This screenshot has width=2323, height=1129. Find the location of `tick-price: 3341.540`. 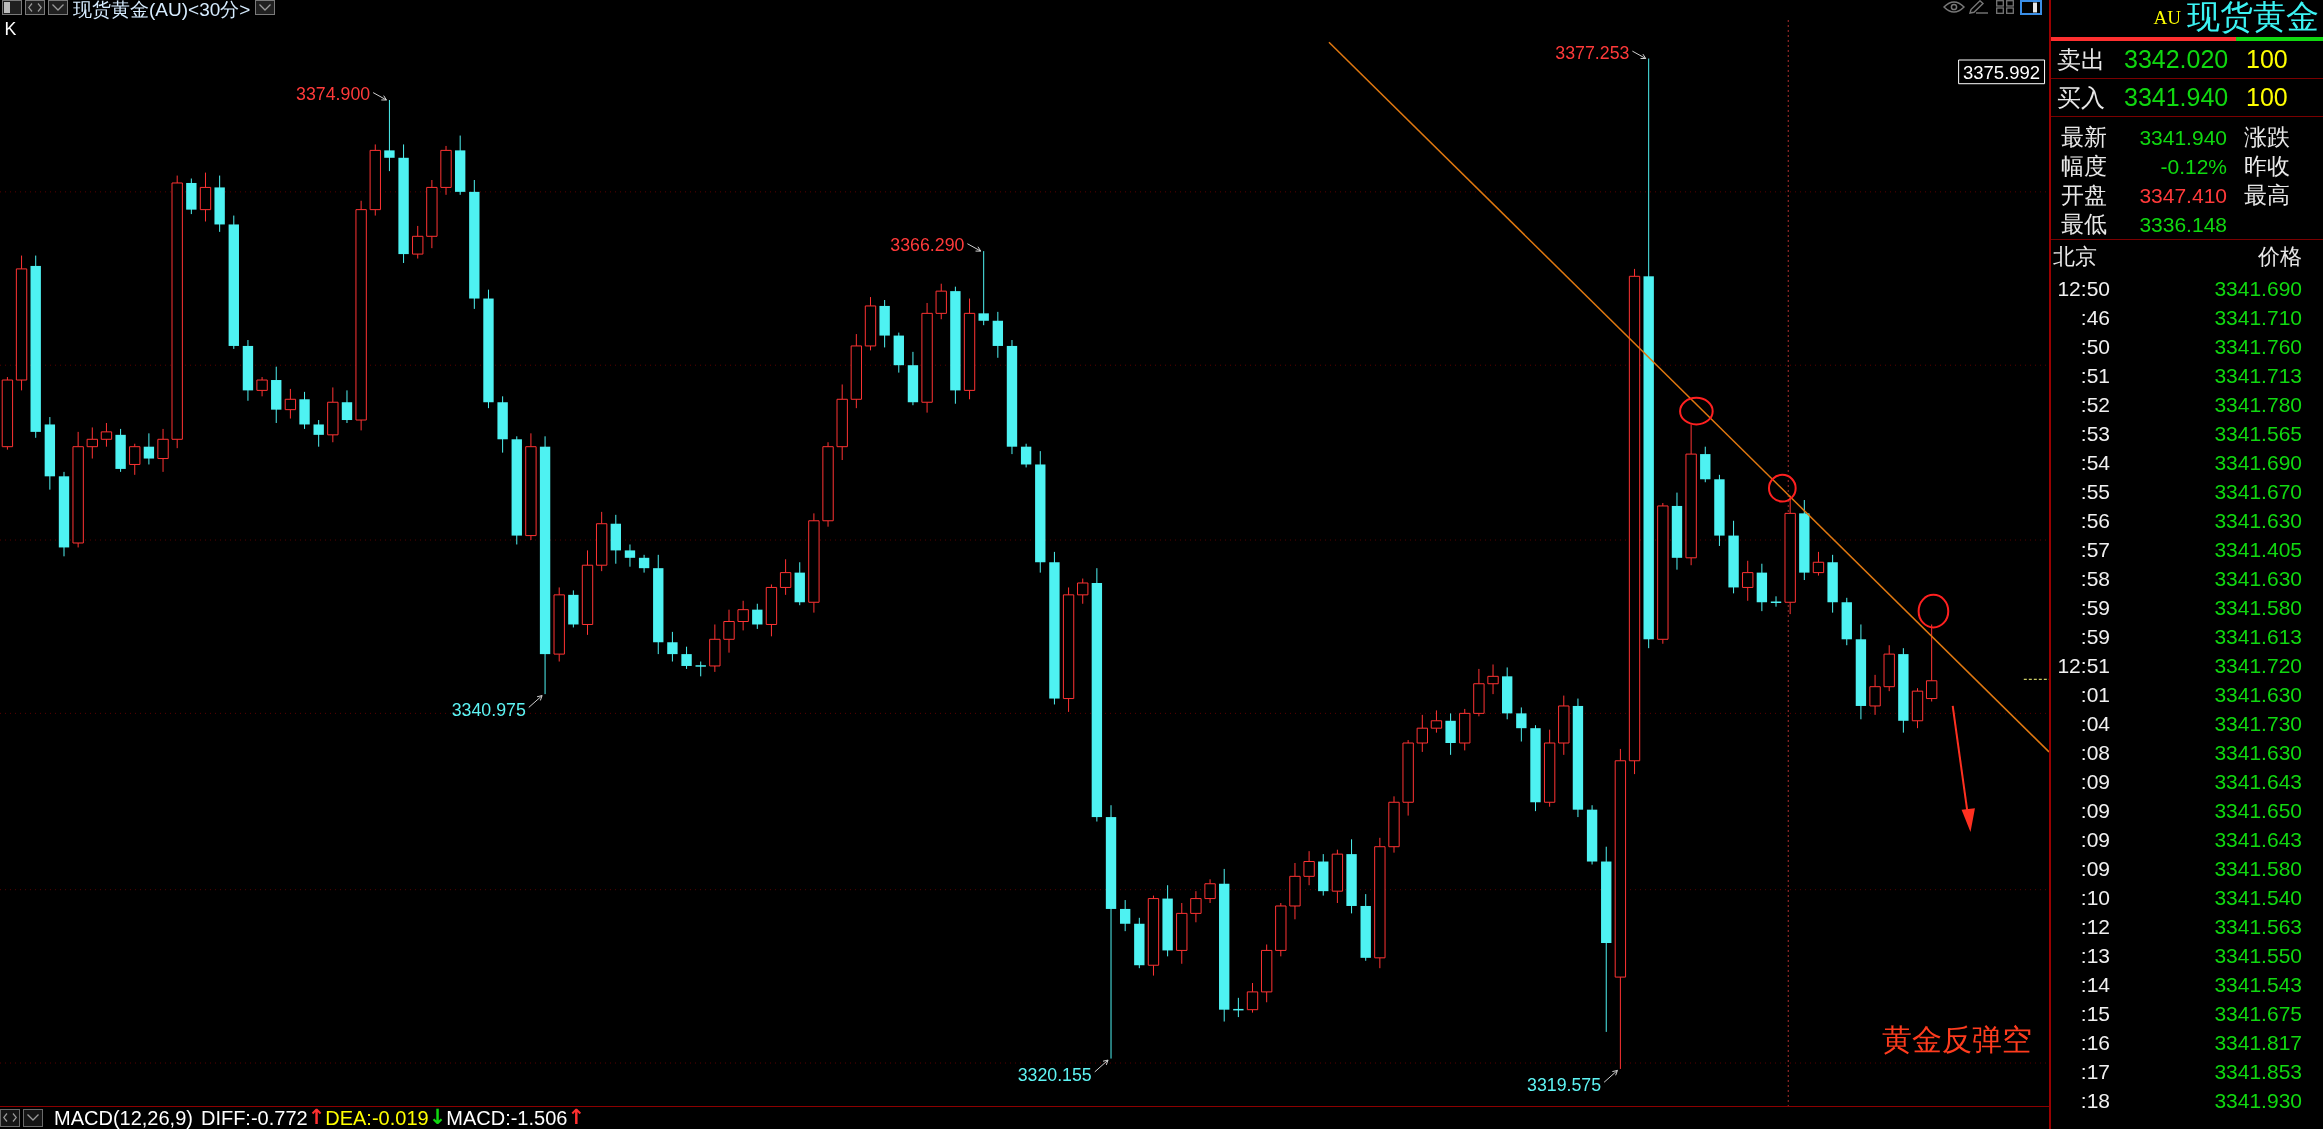

tick-price: 3341.540 is located at coordinates (2258, 897).